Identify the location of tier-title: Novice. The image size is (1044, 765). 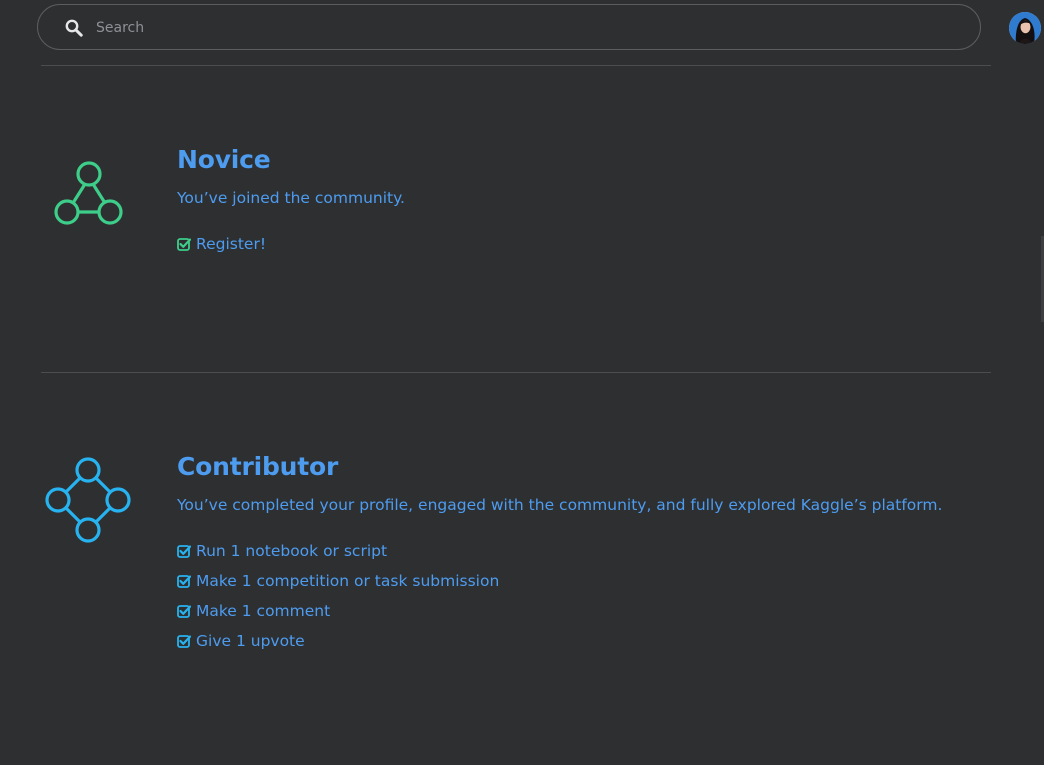
(224, 159).